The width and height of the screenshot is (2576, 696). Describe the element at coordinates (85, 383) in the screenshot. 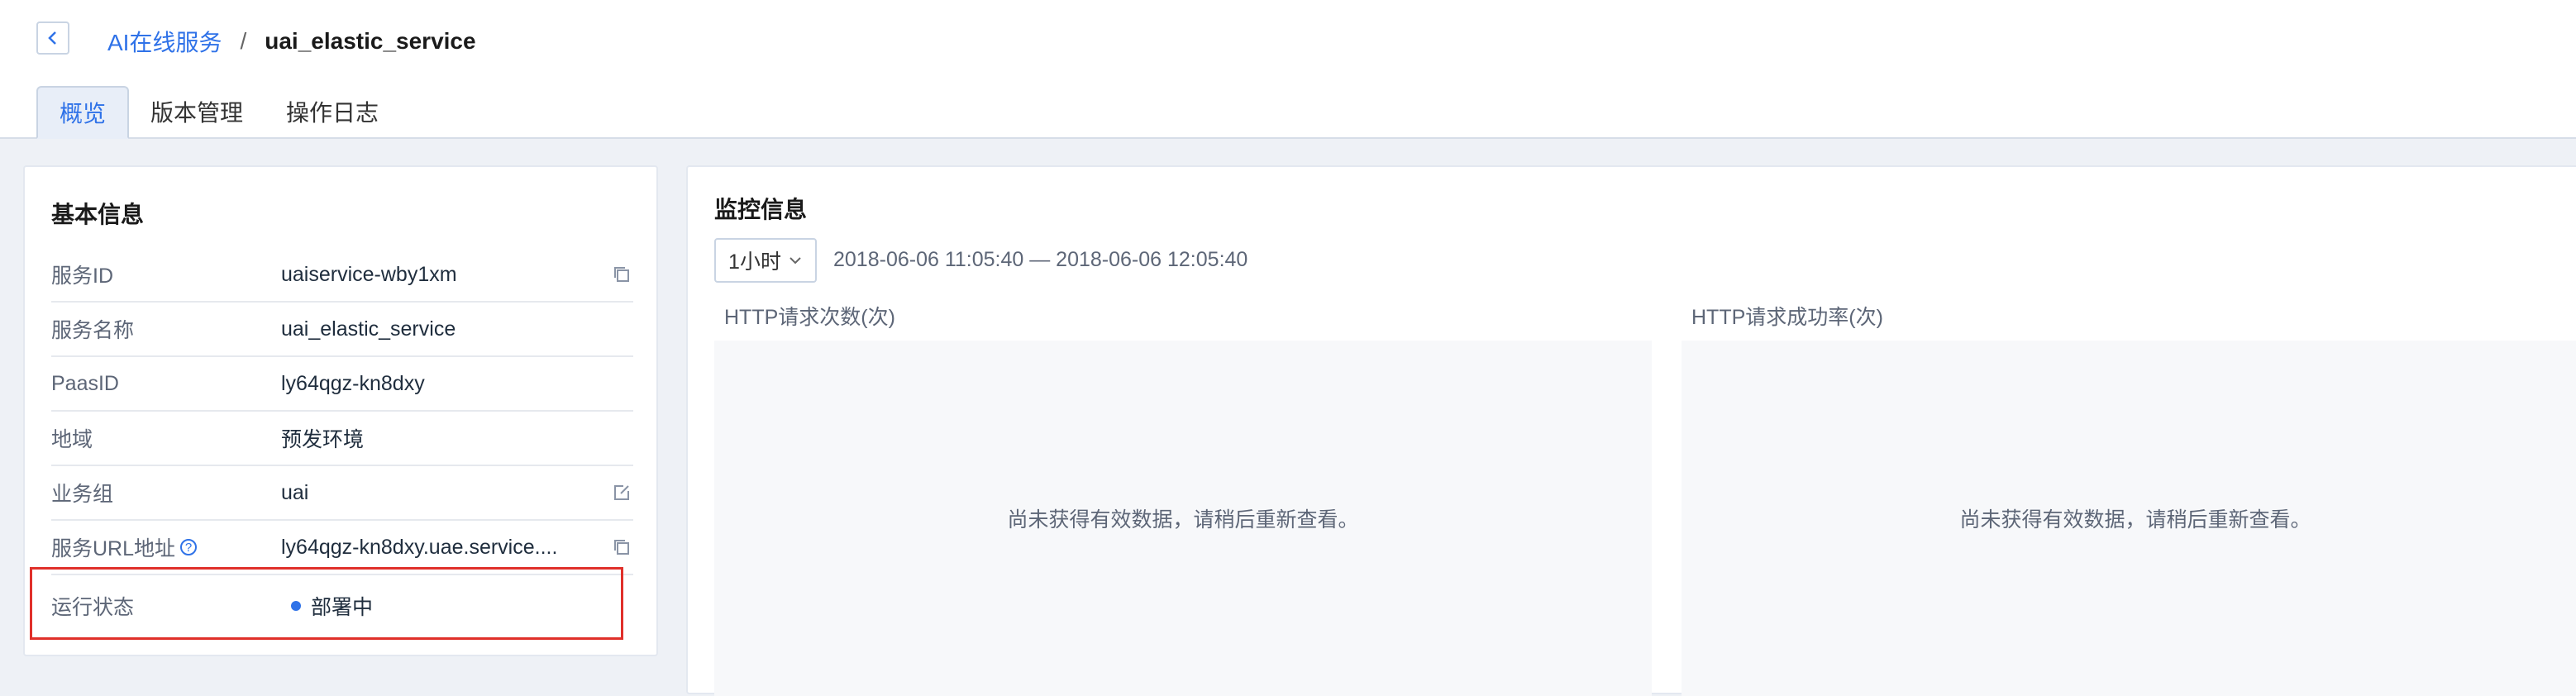

I see `info-label: PaasID` at that location.